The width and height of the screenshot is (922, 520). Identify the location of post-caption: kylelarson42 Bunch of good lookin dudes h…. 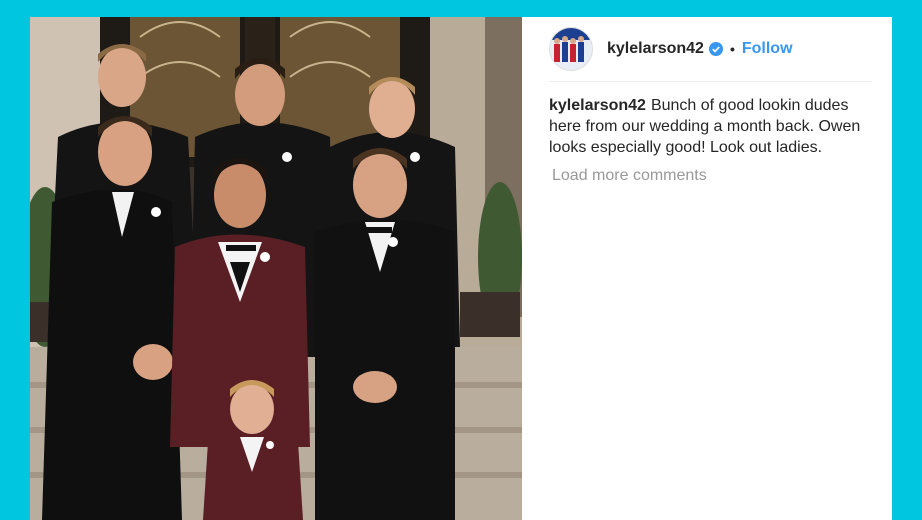
(713, 126).